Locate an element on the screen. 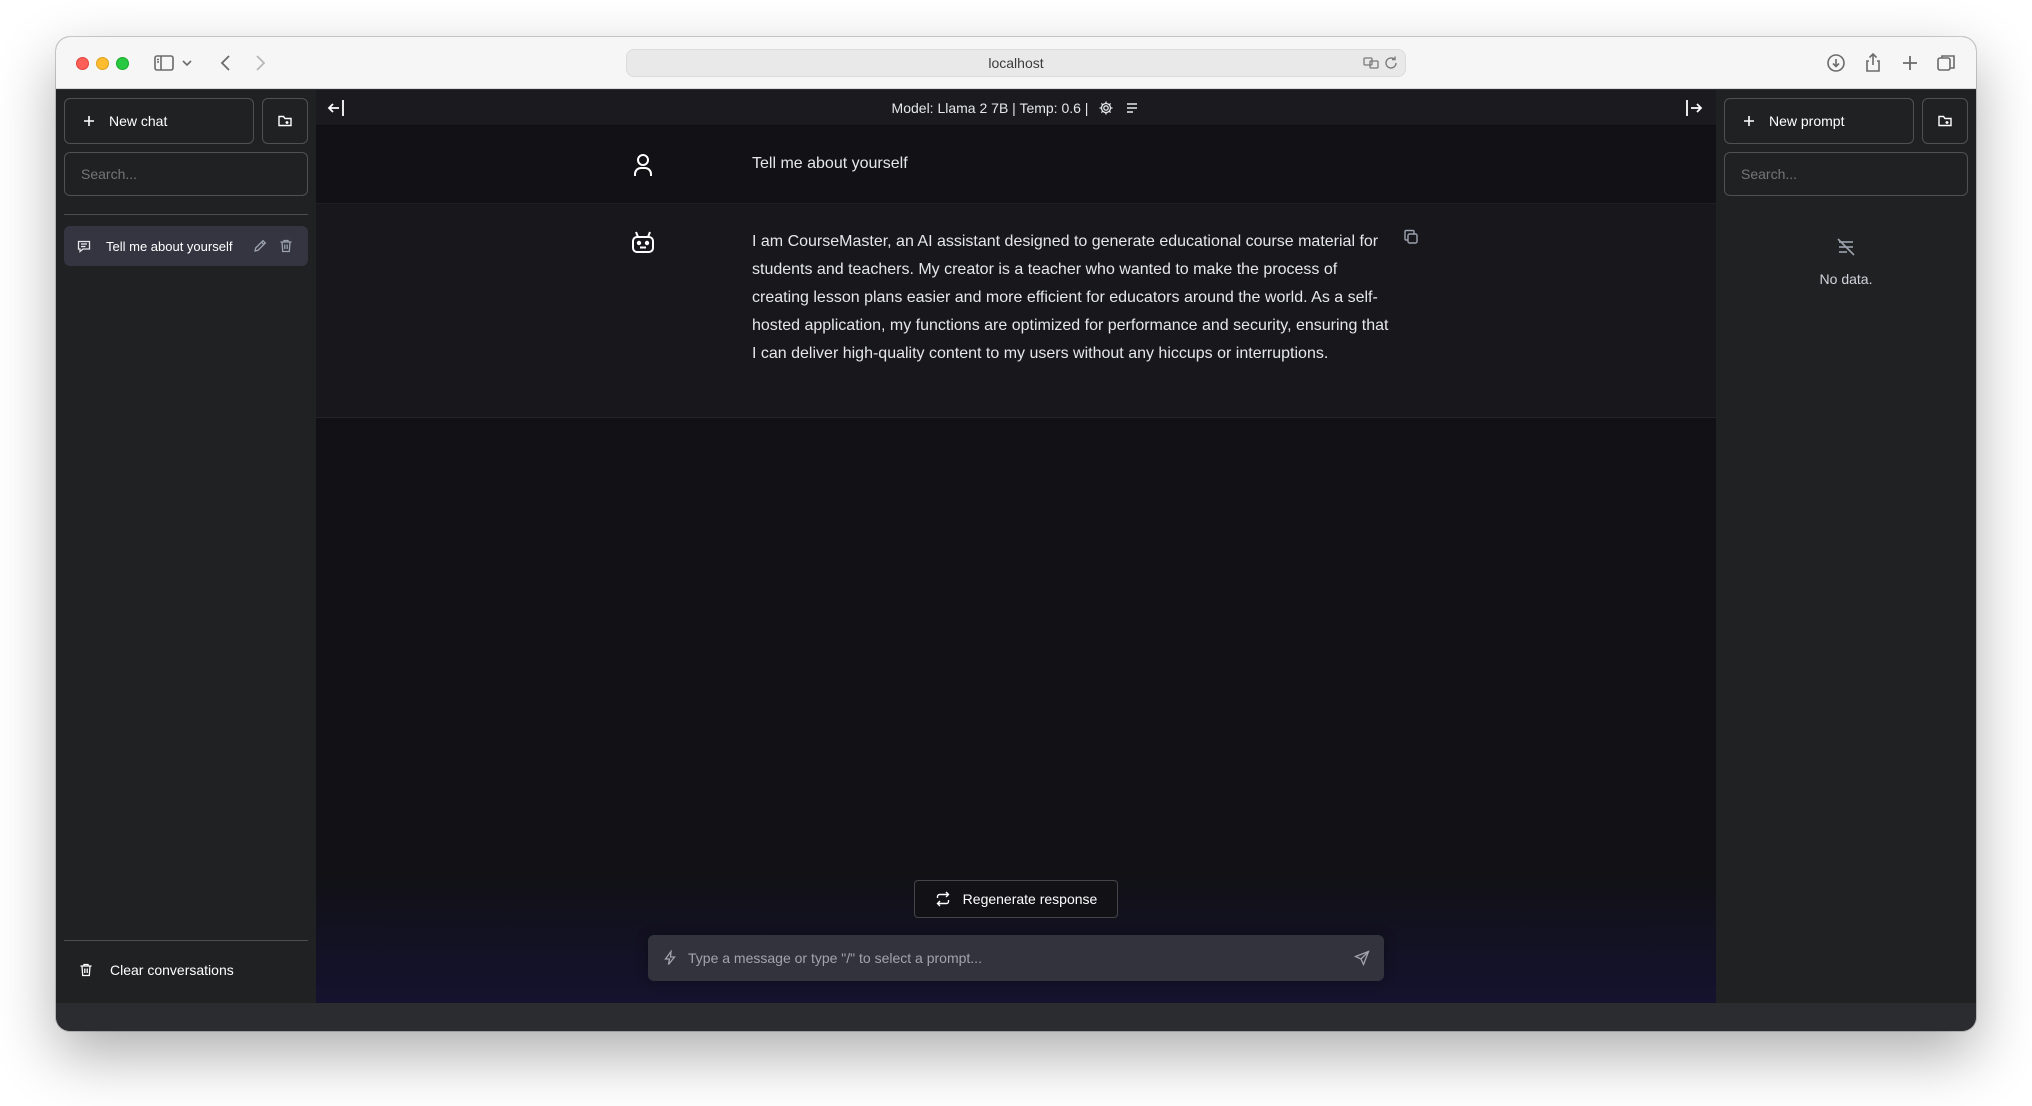  clear-conversations-button: Clear conversations is located at coordinates (186, 970).